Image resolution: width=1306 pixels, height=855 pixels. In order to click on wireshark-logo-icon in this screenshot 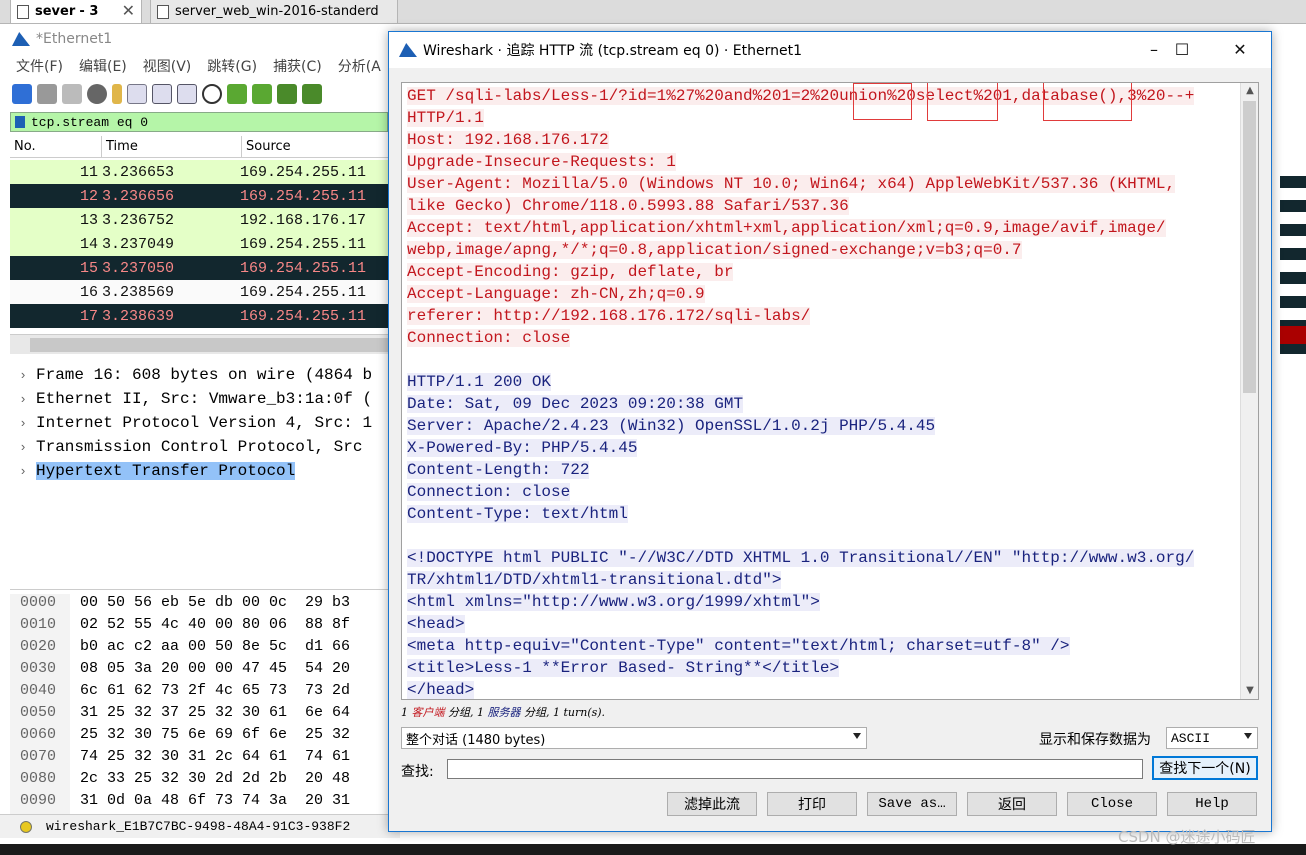, I will do `click(21, 39)`.